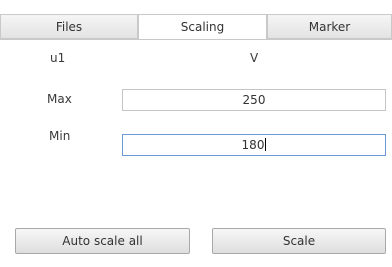  Describe the element at coordinates (102, 241) in the screenshot. I see `auto-scale-all-button: Auto scale all` at that location.